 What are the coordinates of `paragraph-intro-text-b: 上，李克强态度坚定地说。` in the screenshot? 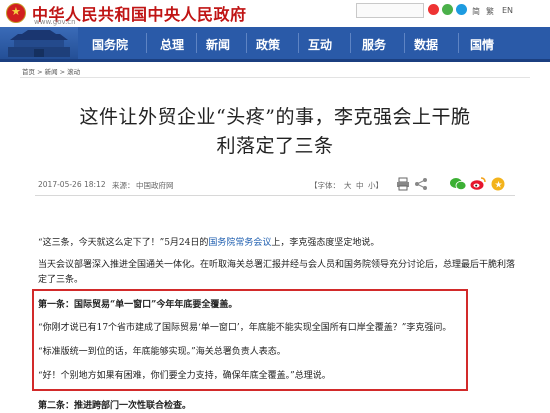 It's located at (325, 243).